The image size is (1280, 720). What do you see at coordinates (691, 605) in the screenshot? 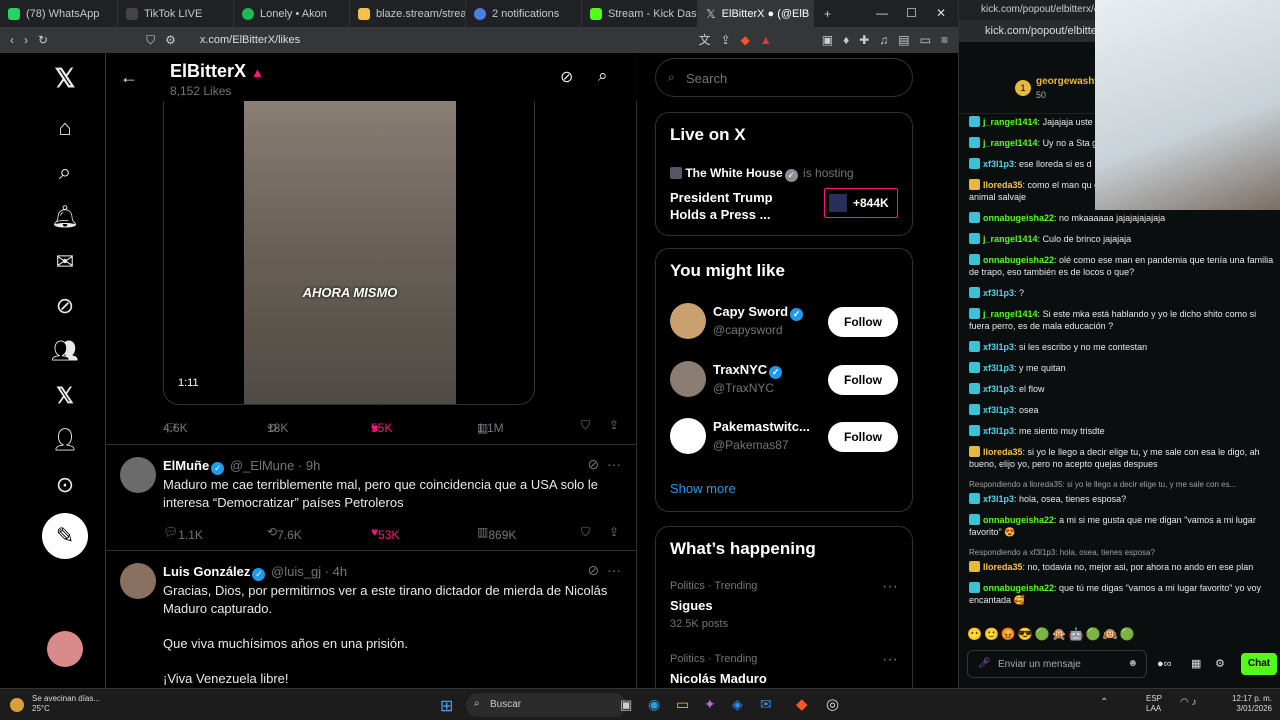
I see `trend-topic: Sigues` at bounding box center [691, 605].